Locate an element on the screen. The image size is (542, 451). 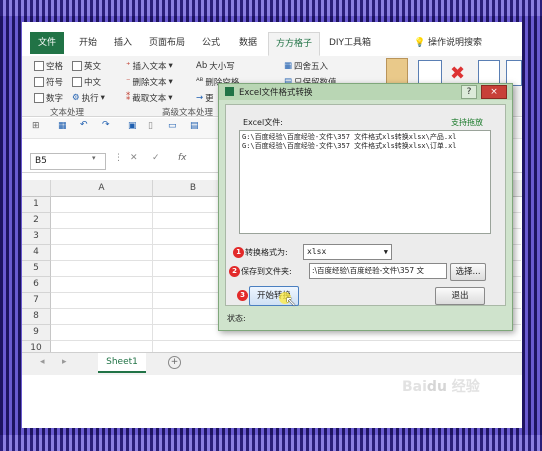
insert-text-button: ⁺ 插入文本 ▾ is located at coordinates (149, 66).